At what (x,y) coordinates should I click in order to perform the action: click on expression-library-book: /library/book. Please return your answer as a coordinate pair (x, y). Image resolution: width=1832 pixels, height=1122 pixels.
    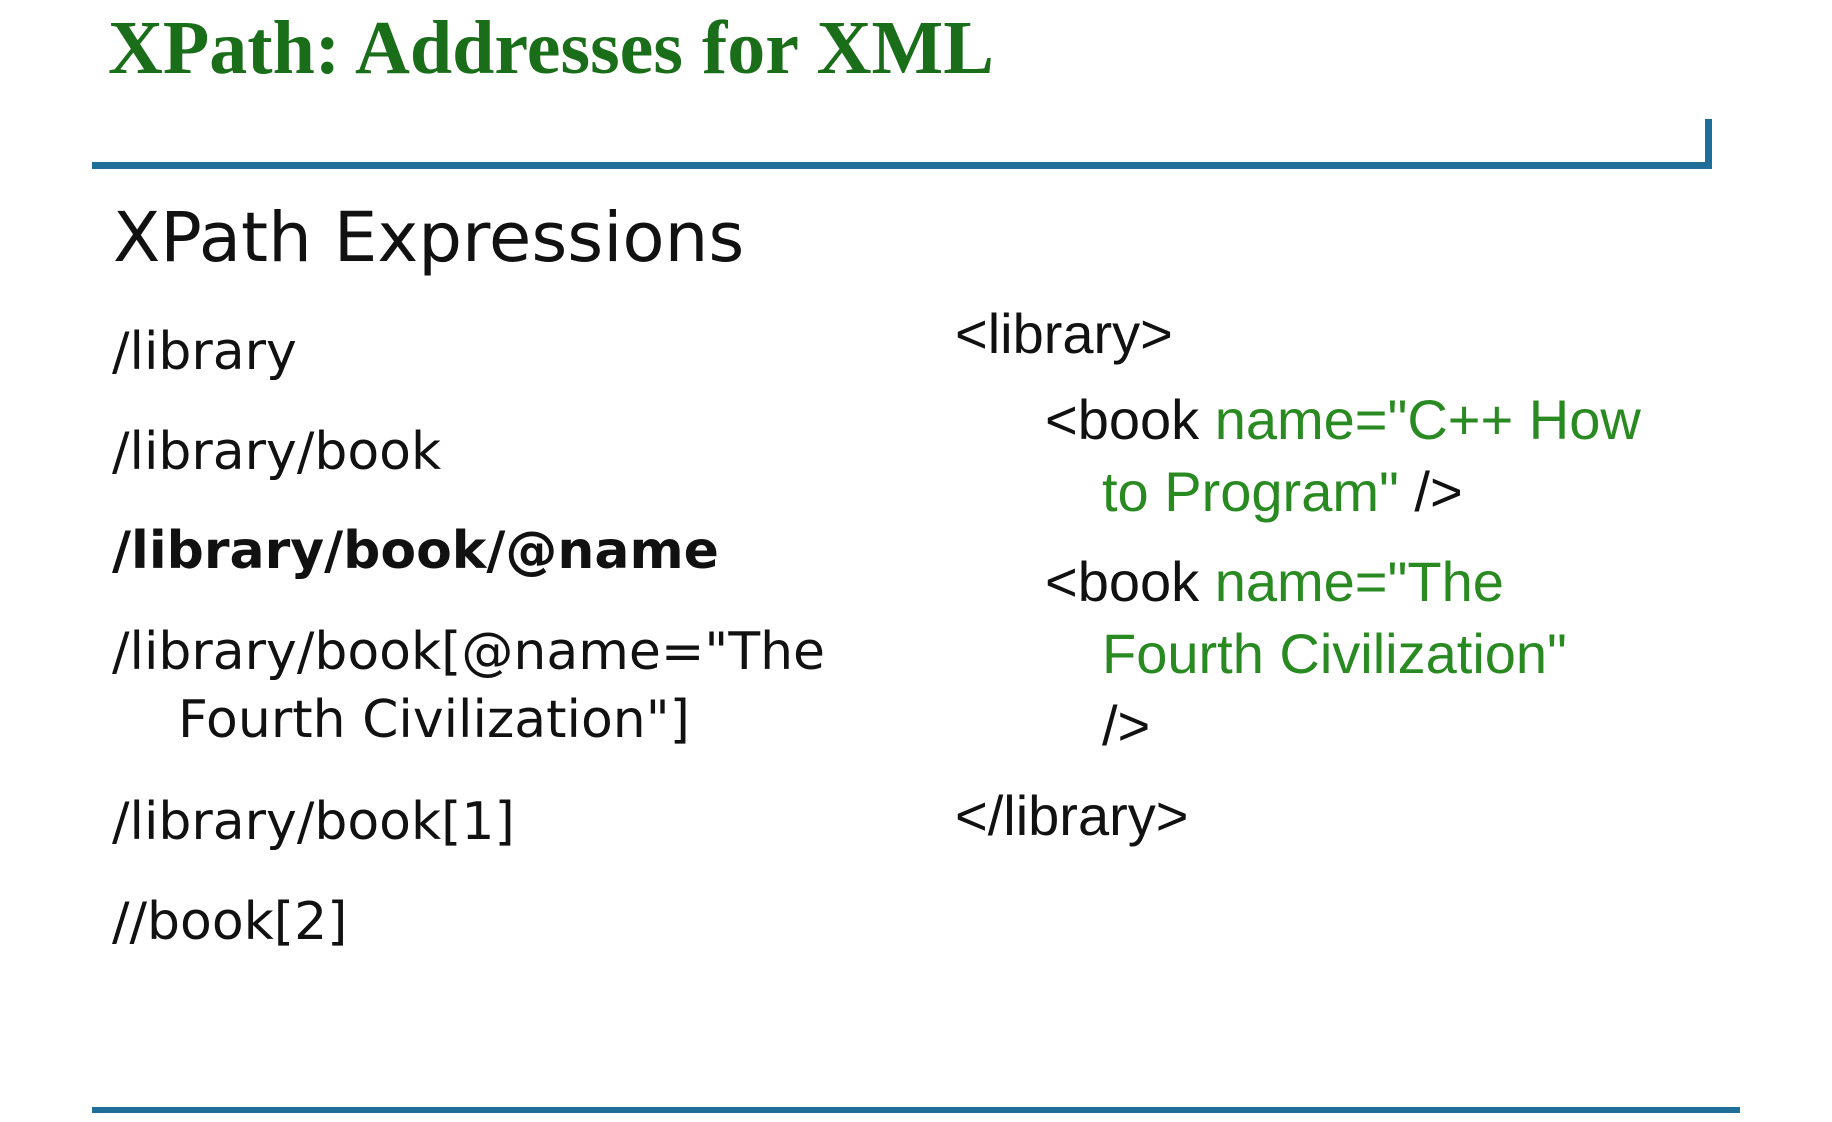
    Looking at the image, I should click on (277, 452).